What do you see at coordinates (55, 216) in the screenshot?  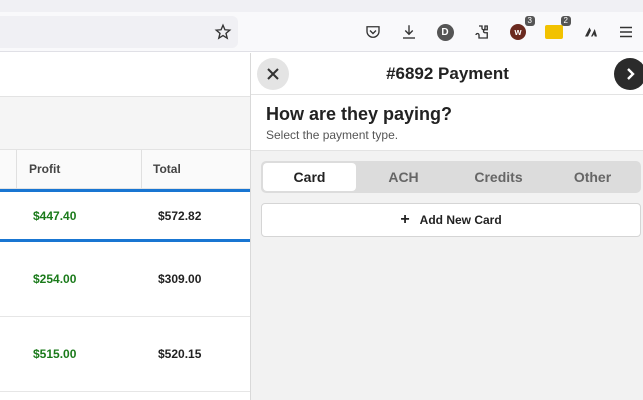 I see `profit-cell: $447.40` at bounding box center [55, 216].